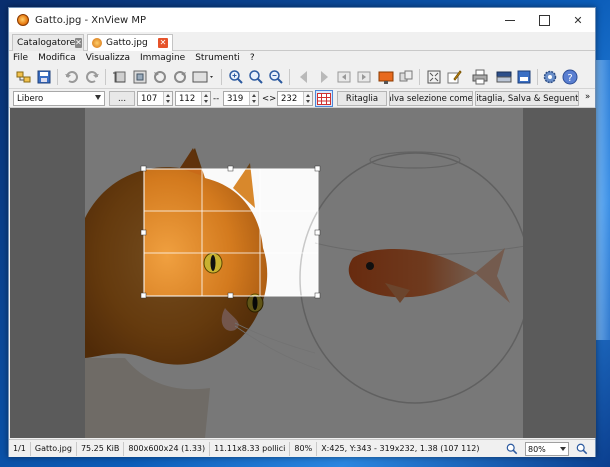 The height and width of the screenshot is (467, 610). What do you see at coordinates (454, 77) in the screenshot?
I see `edit-icon` at bounding box center [454, 77].